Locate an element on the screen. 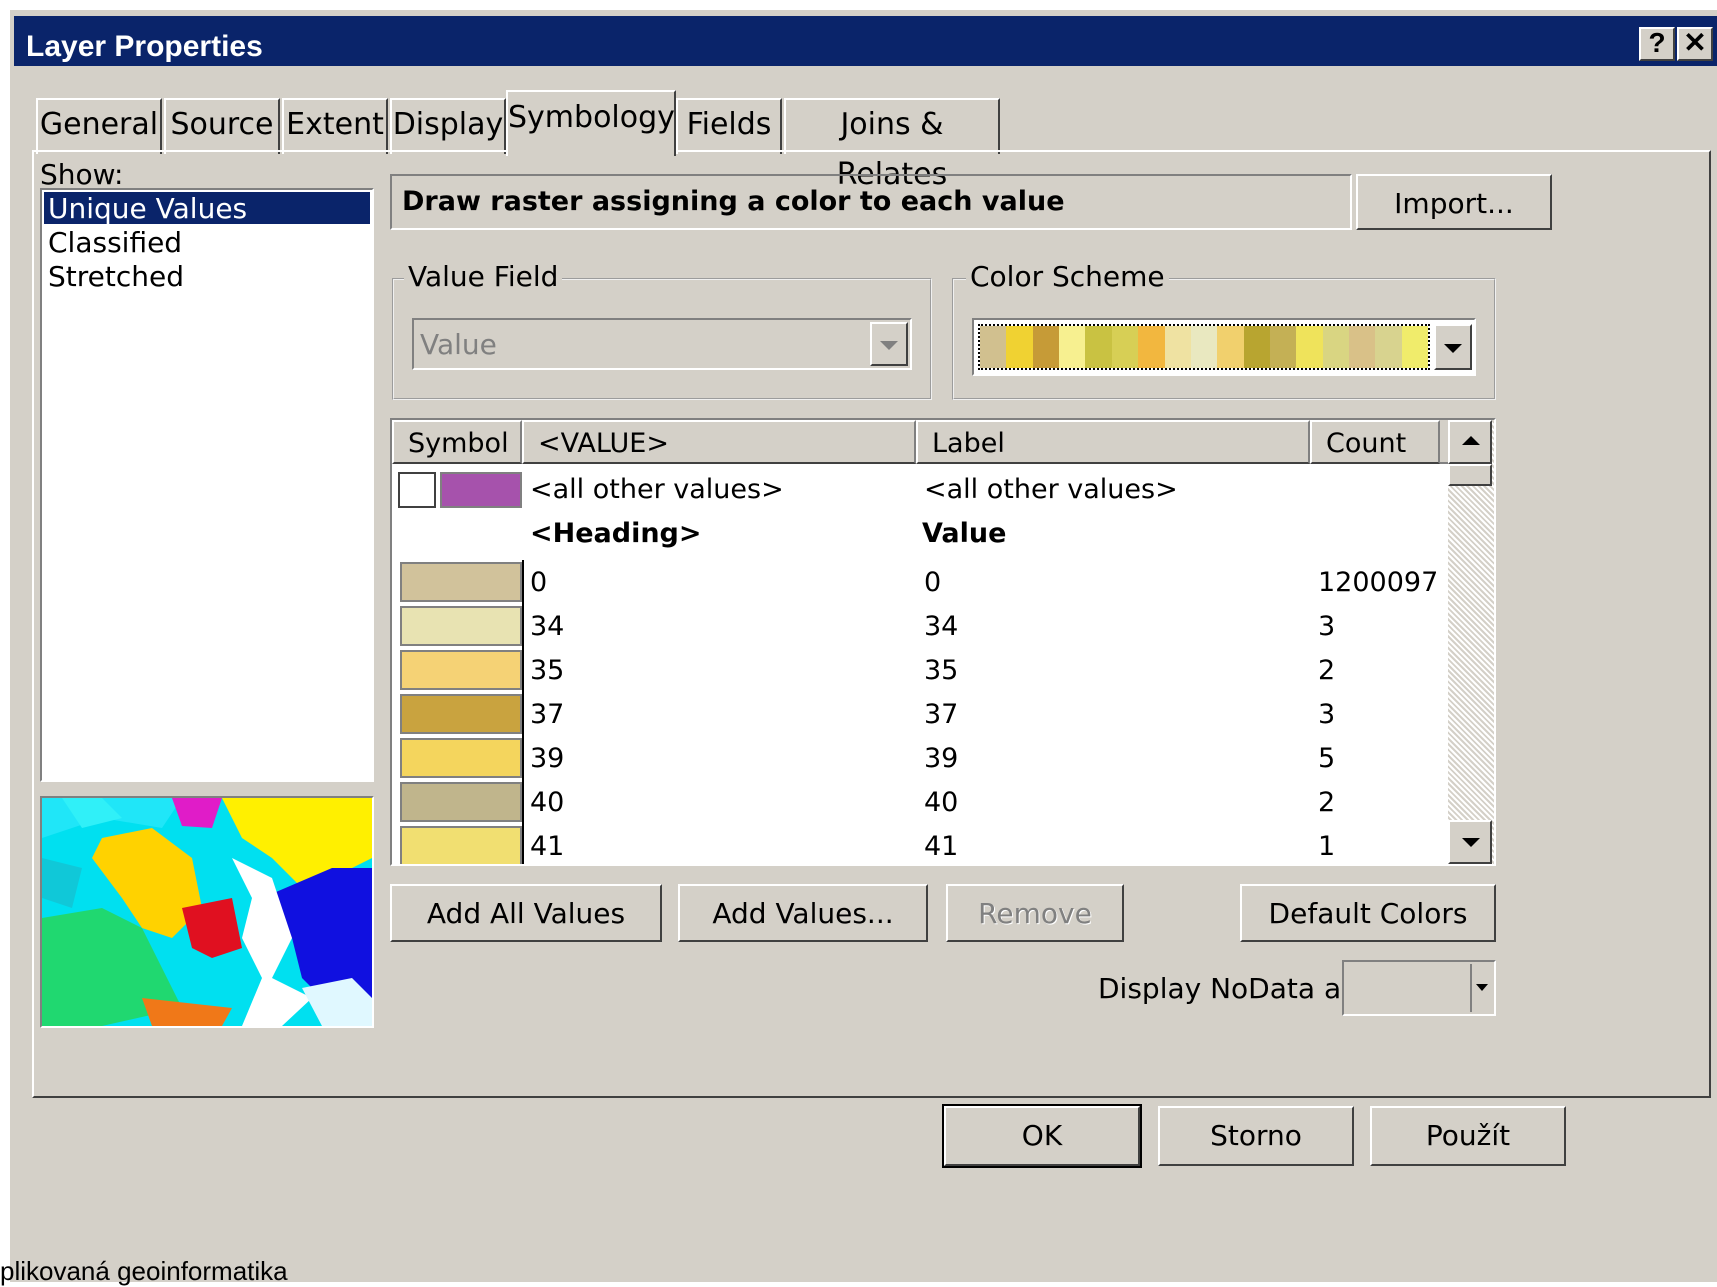 This screenshot has height=1287, width=1717. add-all-values-button: Add All Values is located at coordinates (526, 913).